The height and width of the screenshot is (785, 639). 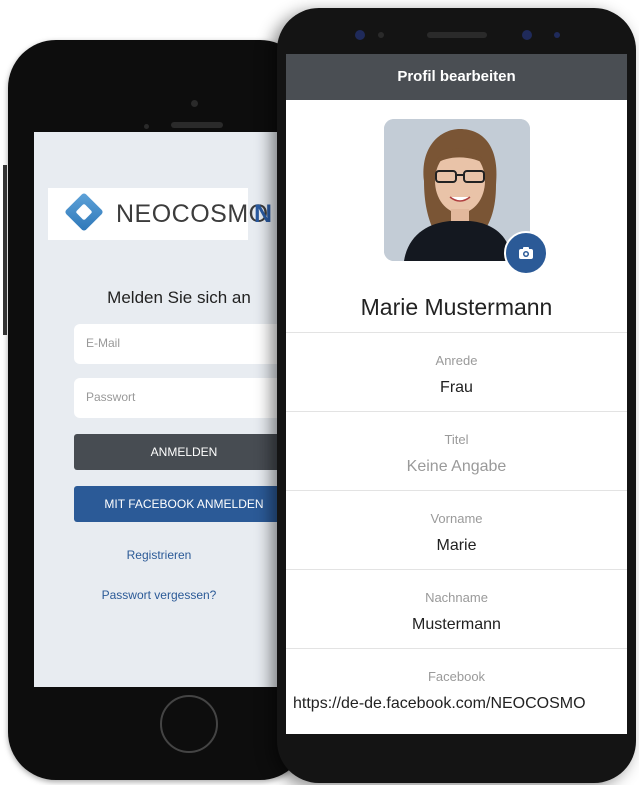 I want to click on neocosmo-logo-icon, so click(x=84, y=212).